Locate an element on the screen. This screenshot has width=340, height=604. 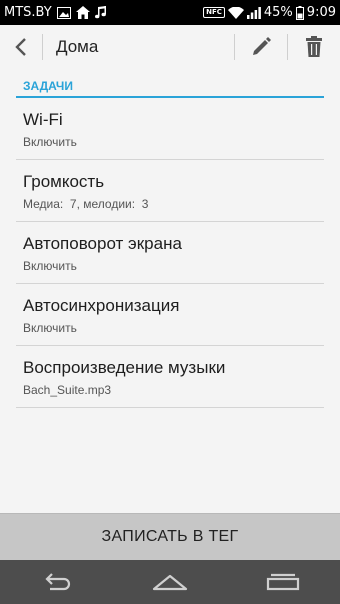
task-item-volume: Громкость Медиа: 7, мелодии: 3 is located at coordinates (170, 191).